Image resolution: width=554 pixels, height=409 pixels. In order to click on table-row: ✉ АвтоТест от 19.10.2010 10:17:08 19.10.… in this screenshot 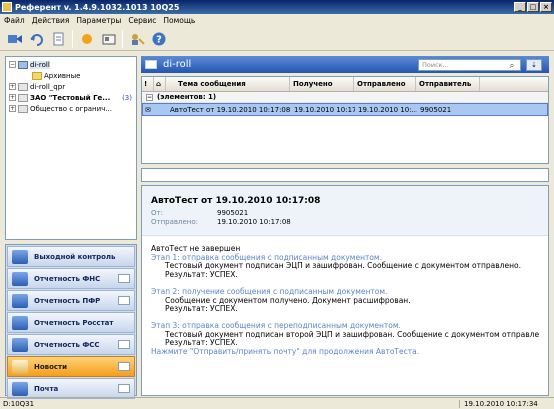, I will do `click(345, 109)`.